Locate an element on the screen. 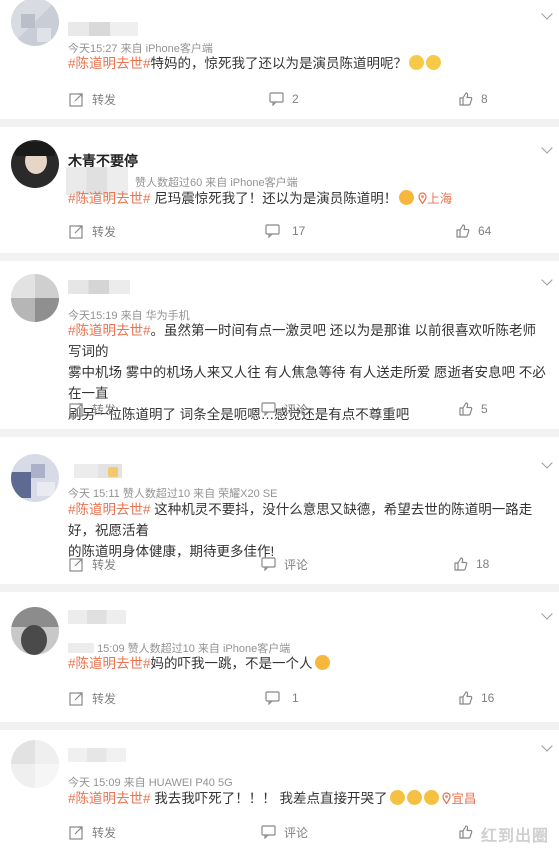 This screenshot has height=854, width=559. post-text: #陈道明去世#妈的吓我一跳，不是一个人 is located at coordinates (307, 663).